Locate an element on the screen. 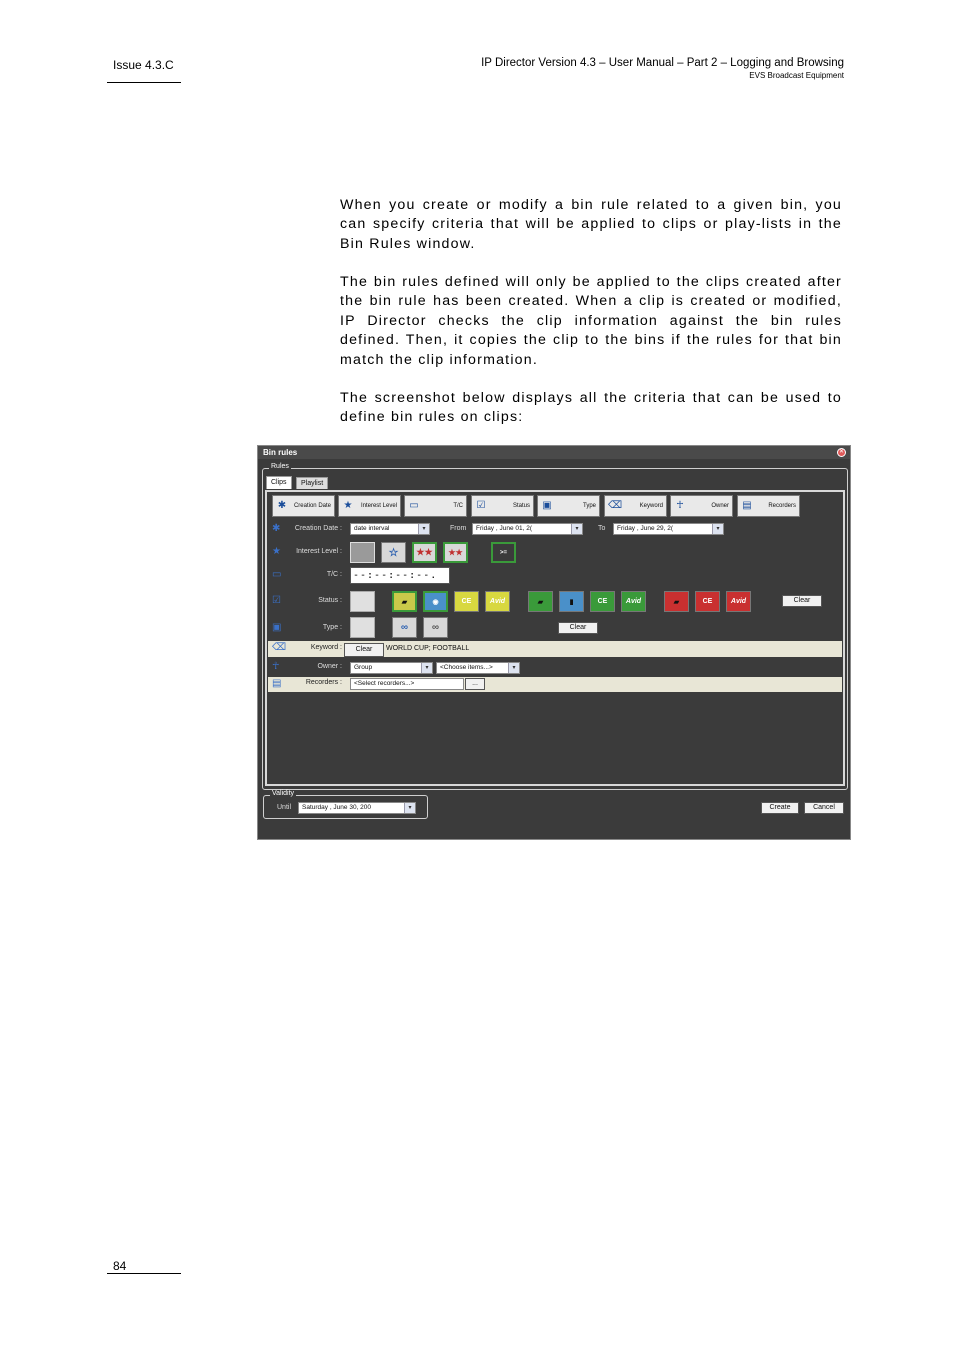 Image resolution: width=954 pixels, height=1350 pixels. row-type: ▣ Type : ∞ ∞ Clear is located at coordinates (555, 627).